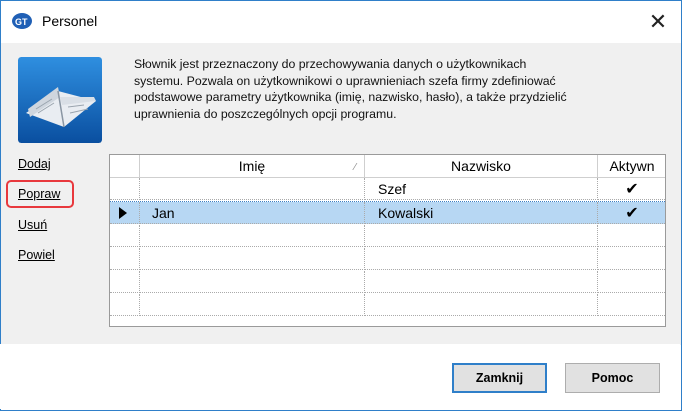 Image resolution: width=682 pixels, height=411 pixels. Describe the element at coordinates (70, 21) in the screenshot. I see `window-title: Personel` at that location.